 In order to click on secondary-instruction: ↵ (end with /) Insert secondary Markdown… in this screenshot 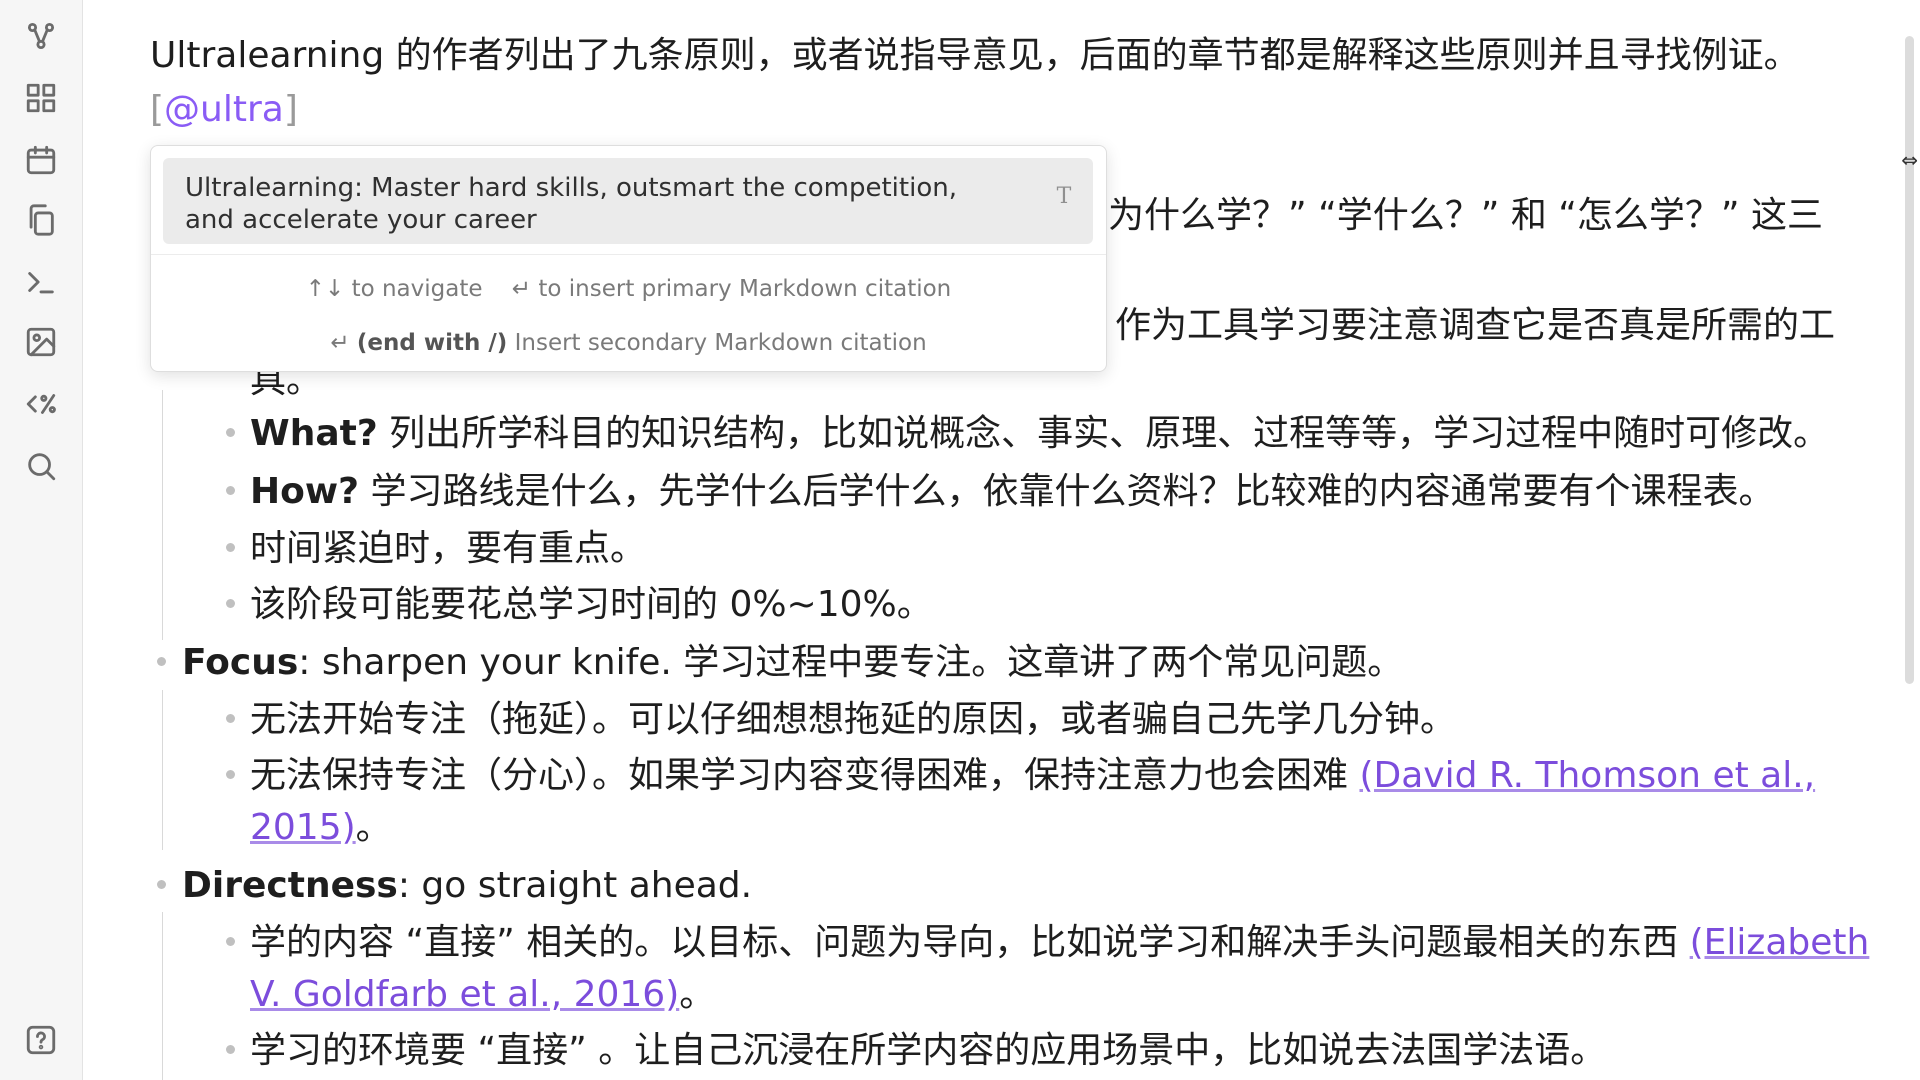, I will do `click(628, 343)`.